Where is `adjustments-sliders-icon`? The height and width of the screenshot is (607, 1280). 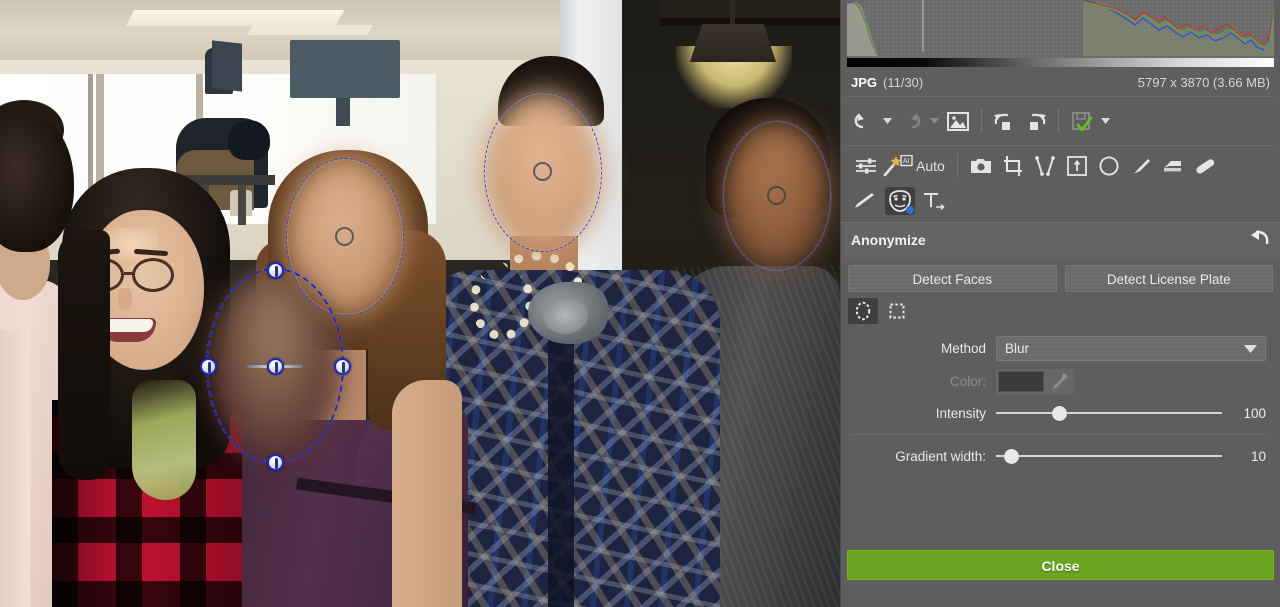 adjustments-sliders-icon is located at coordinates (866, 166).